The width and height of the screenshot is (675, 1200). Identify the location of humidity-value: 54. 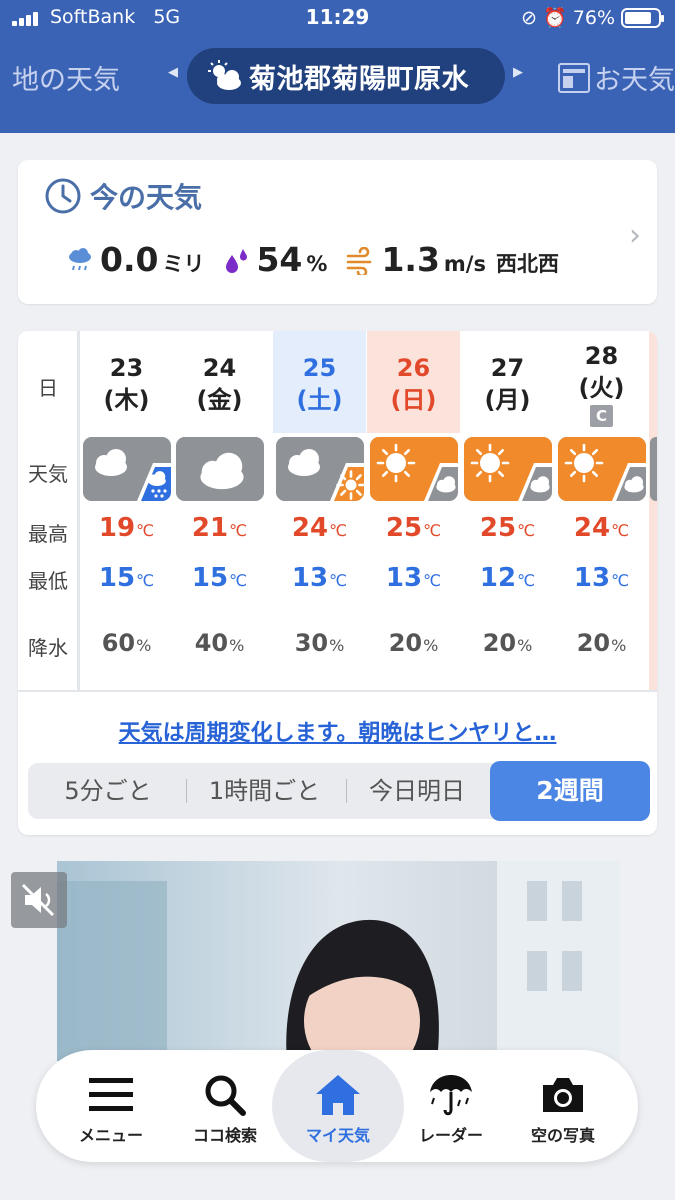
(279, 259).